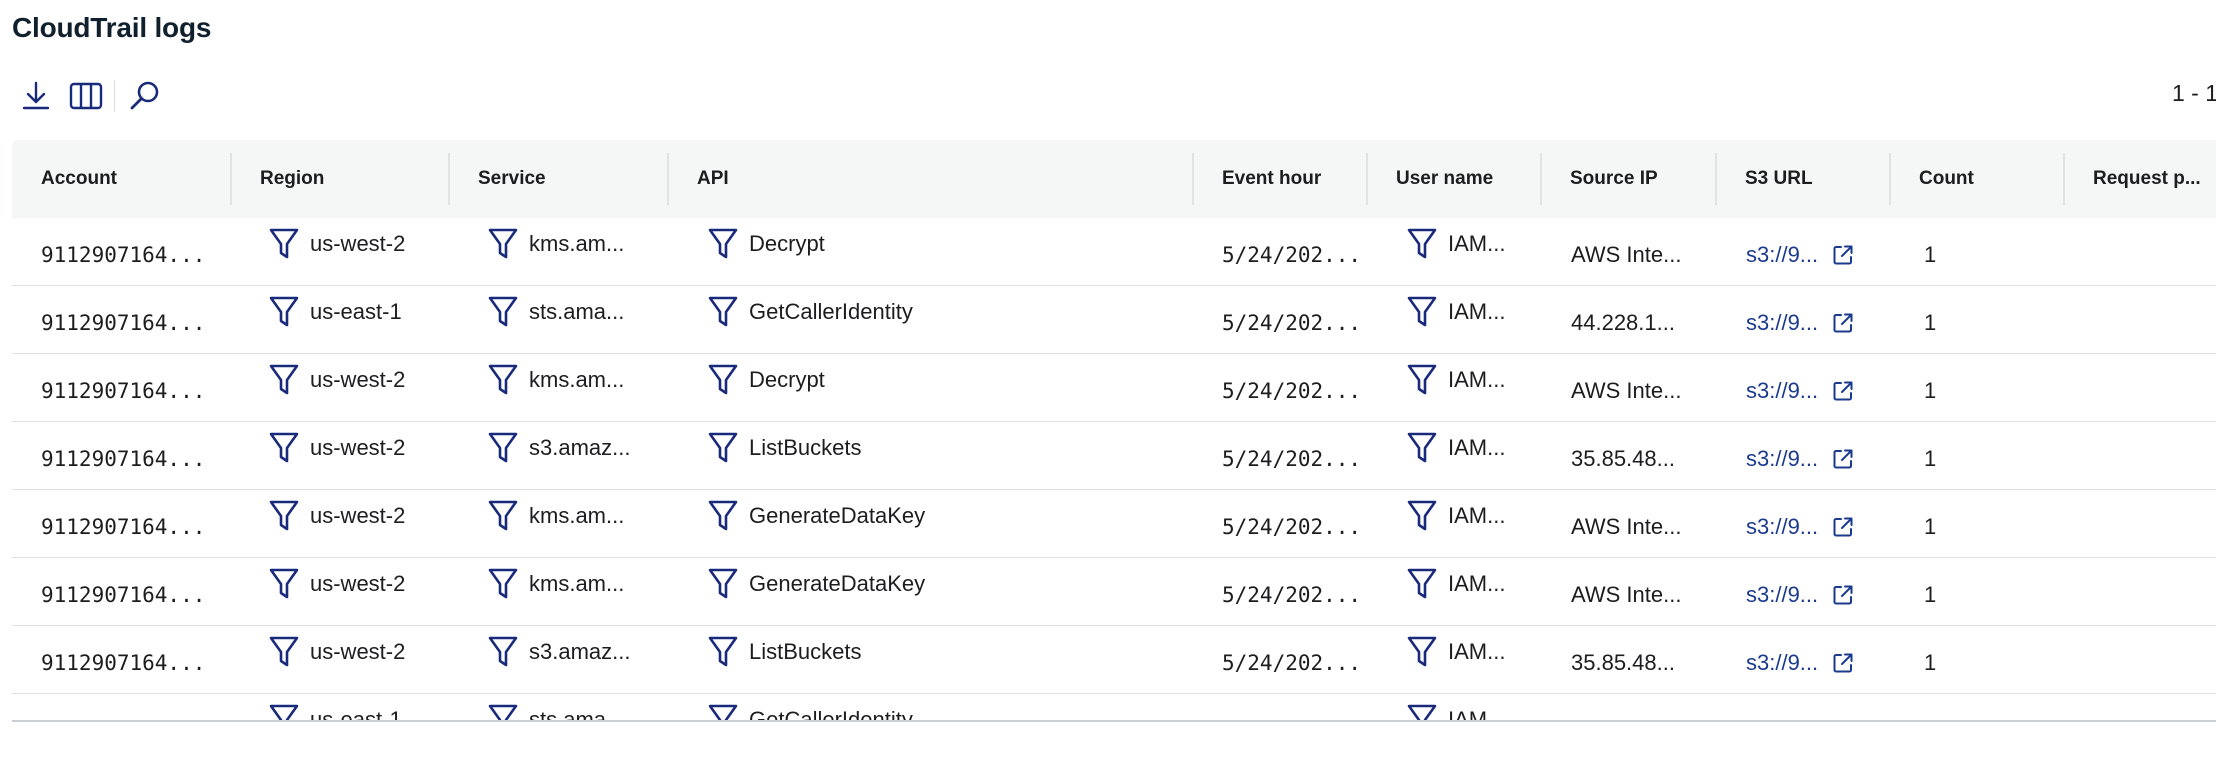  What do you see at coordinates (1280, 179) in the screenshot?
I see `column-header-event-hour: Event hour` at bounding box center [1280, 179].